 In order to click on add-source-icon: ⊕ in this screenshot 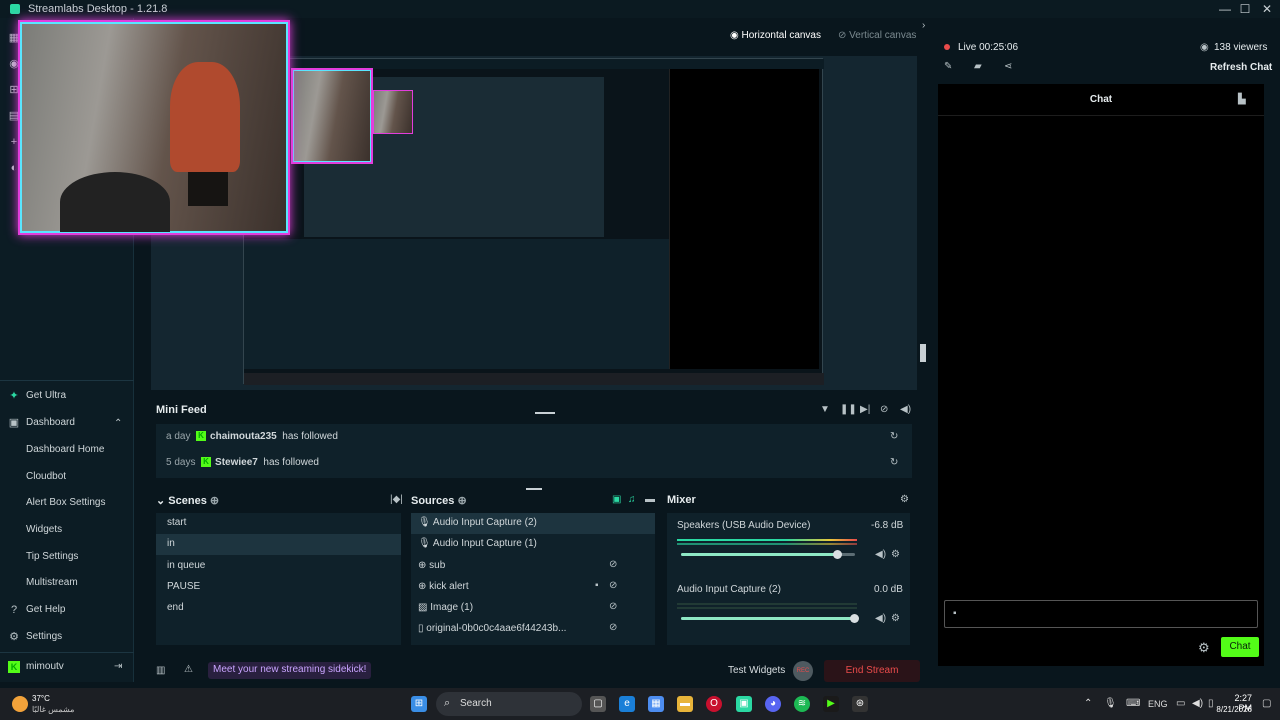, I will do `click(461, 501)`.